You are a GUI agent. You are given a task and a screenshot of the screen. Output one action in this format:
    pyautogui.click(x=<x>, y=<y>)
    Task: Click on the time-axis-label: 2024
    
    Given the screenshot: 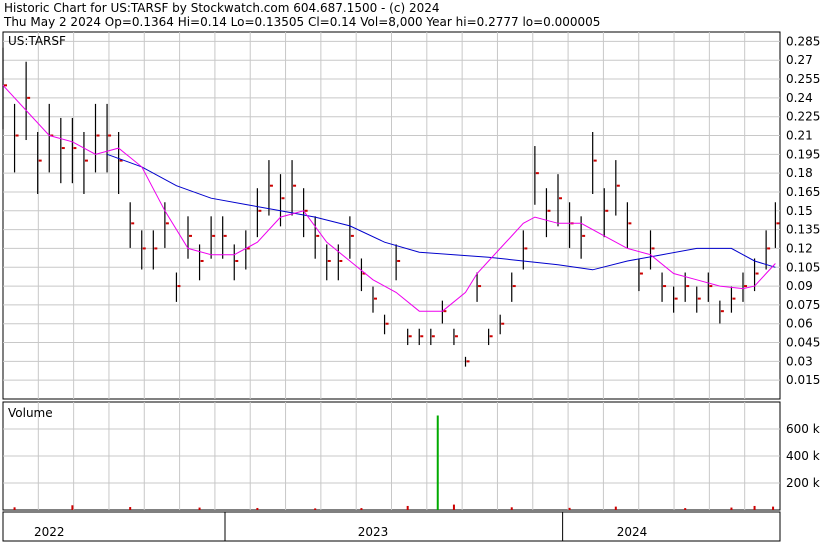 What is the action you would take?
    pyautogui.click(x=632, y=532)
    